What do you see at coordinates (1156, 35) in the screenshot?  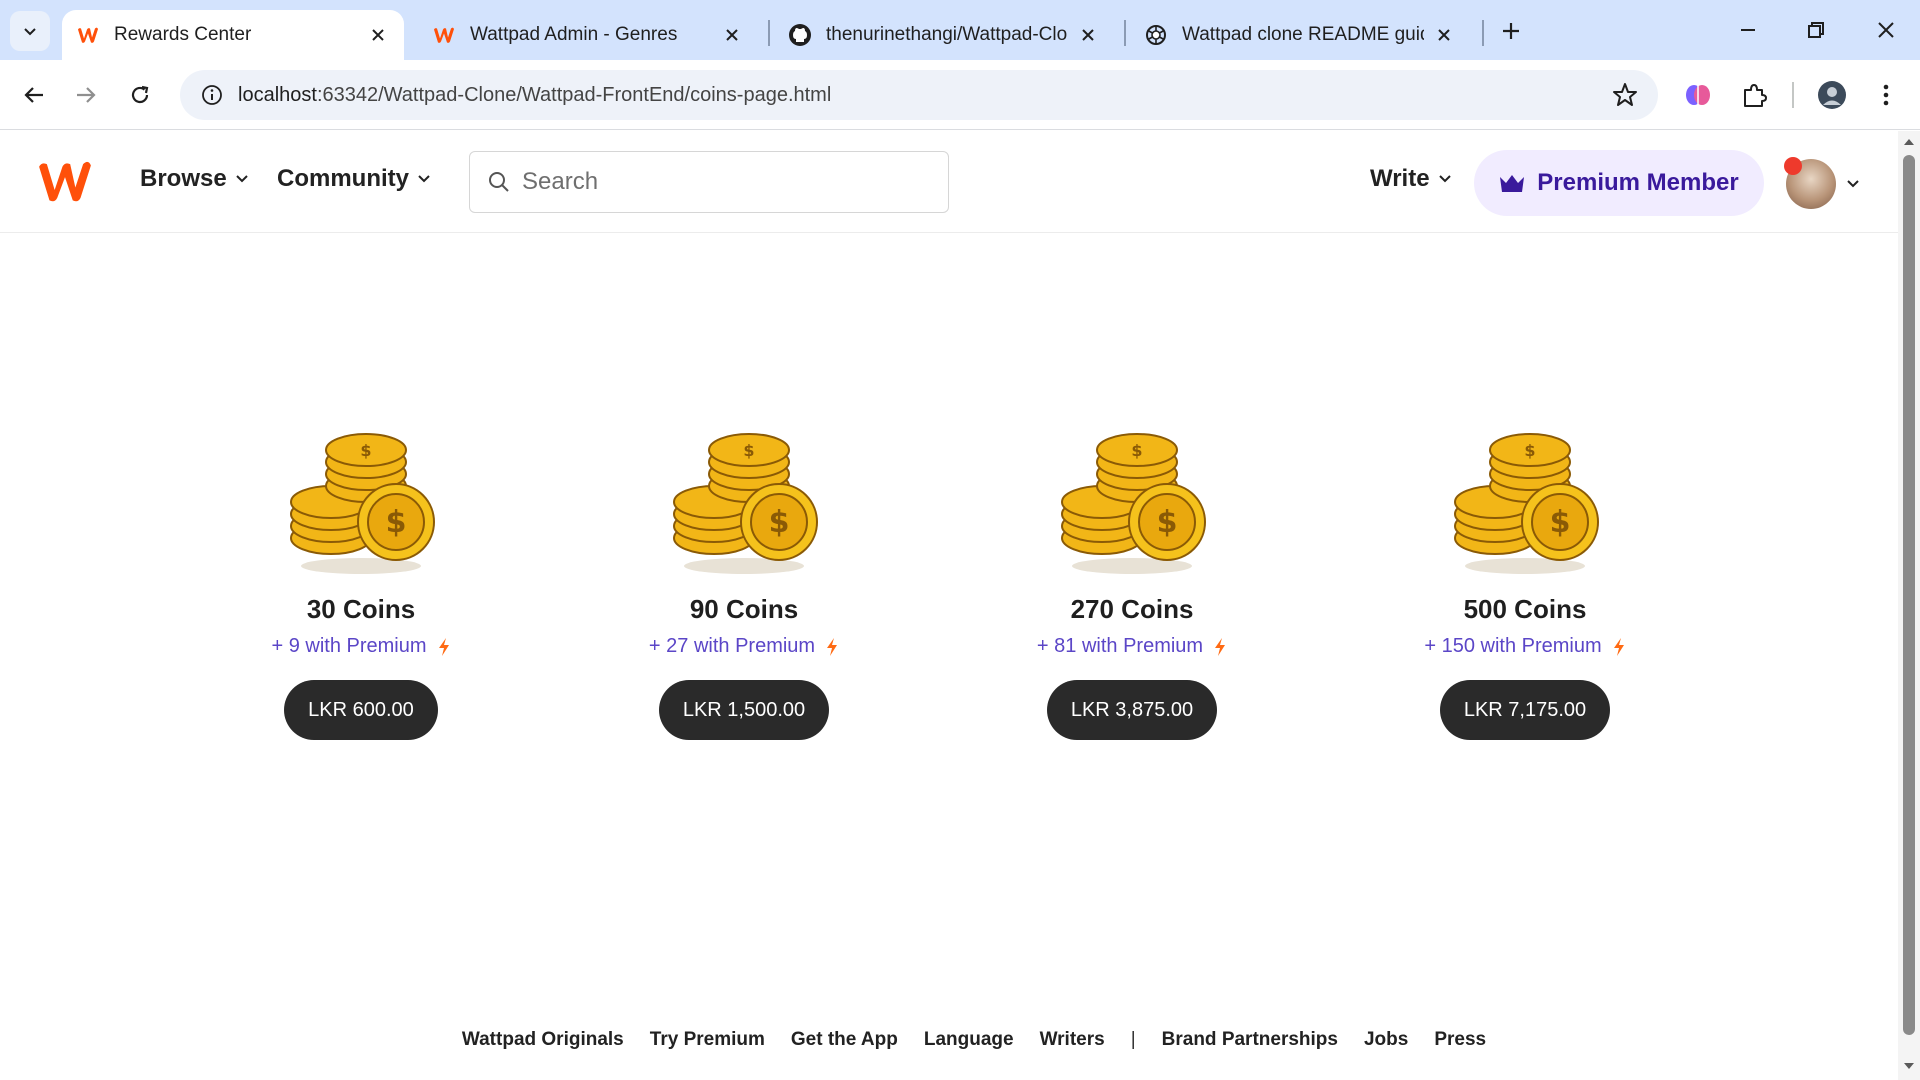 I see `chatgpt-favicon-icon` at bounding box center [1156, 35].